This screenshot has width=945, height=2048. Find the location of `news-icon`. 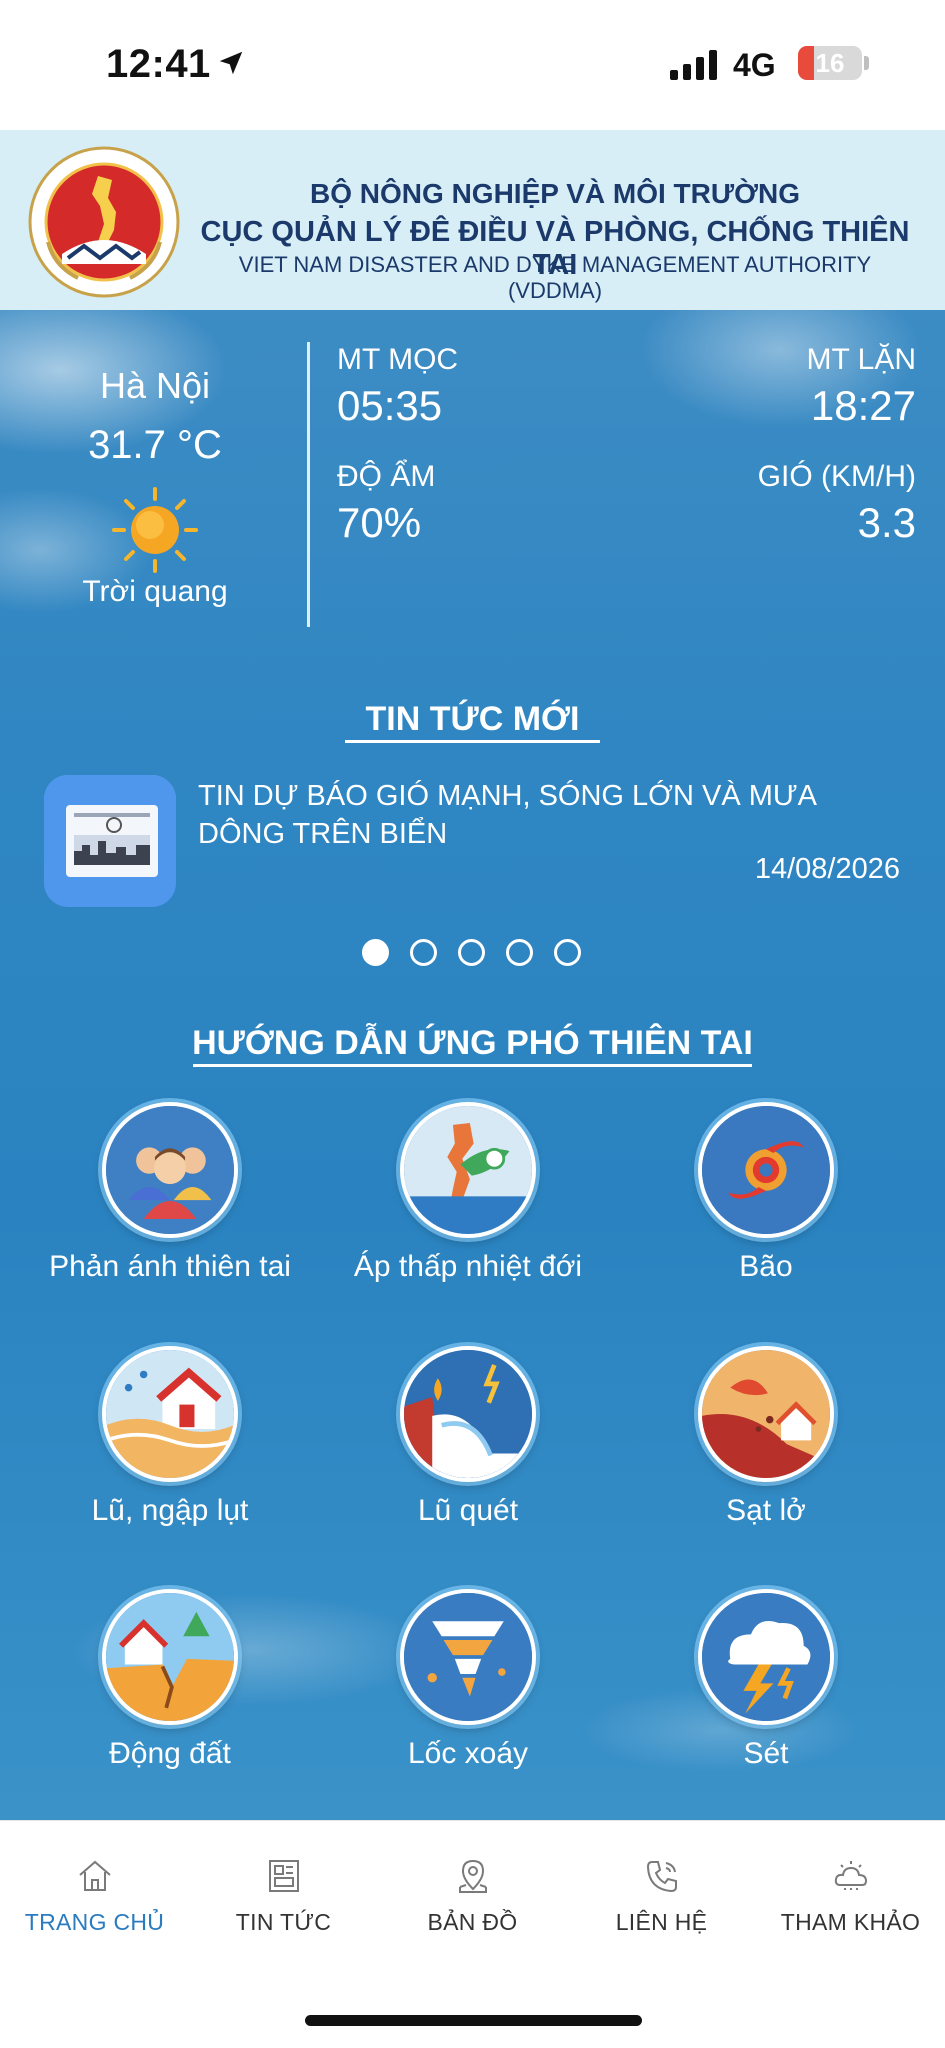

news-icon is located at coordinates (284, 1876).